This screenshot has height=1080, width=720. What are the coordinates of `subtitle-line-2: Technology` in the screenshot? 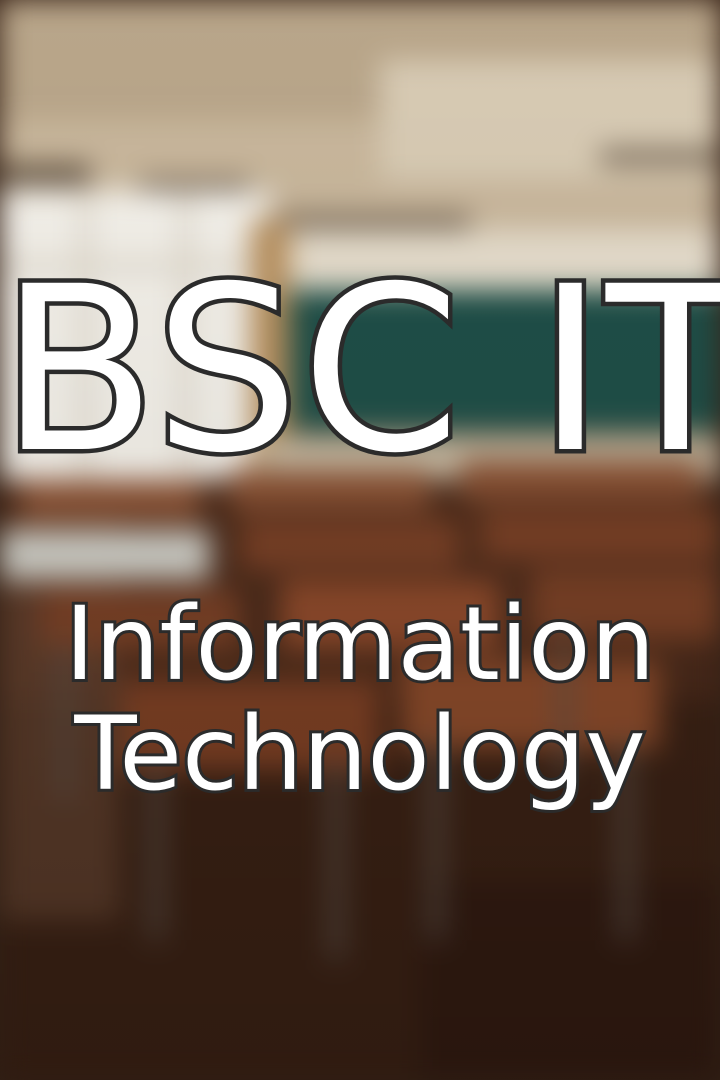 It's located at (359, 754).